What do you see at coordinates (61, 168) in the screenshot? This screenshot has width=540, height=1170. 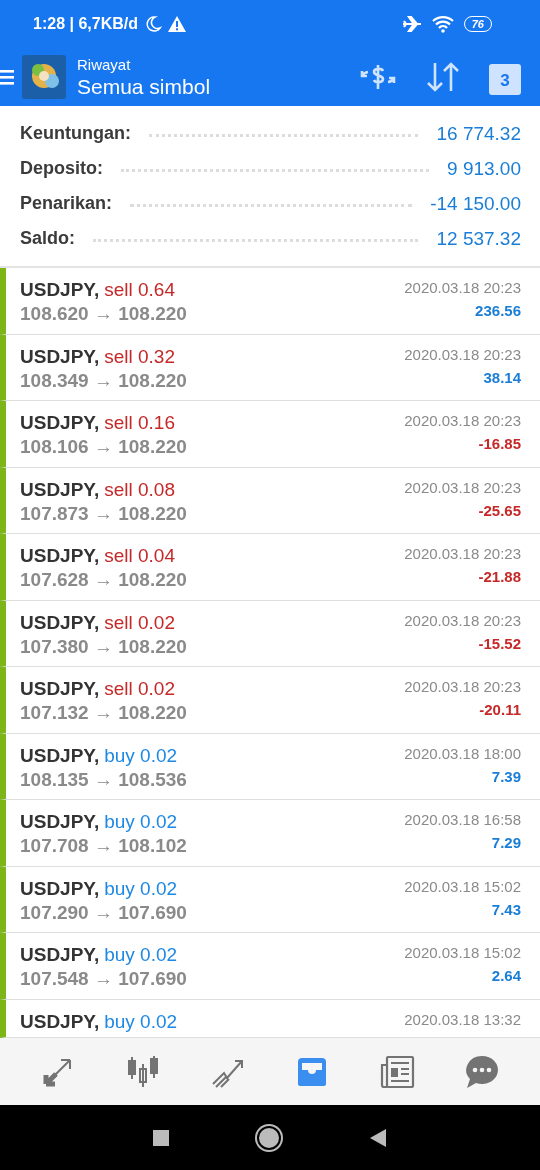 I see `summary-label: Deposito:` at bounding box center [61, 168].